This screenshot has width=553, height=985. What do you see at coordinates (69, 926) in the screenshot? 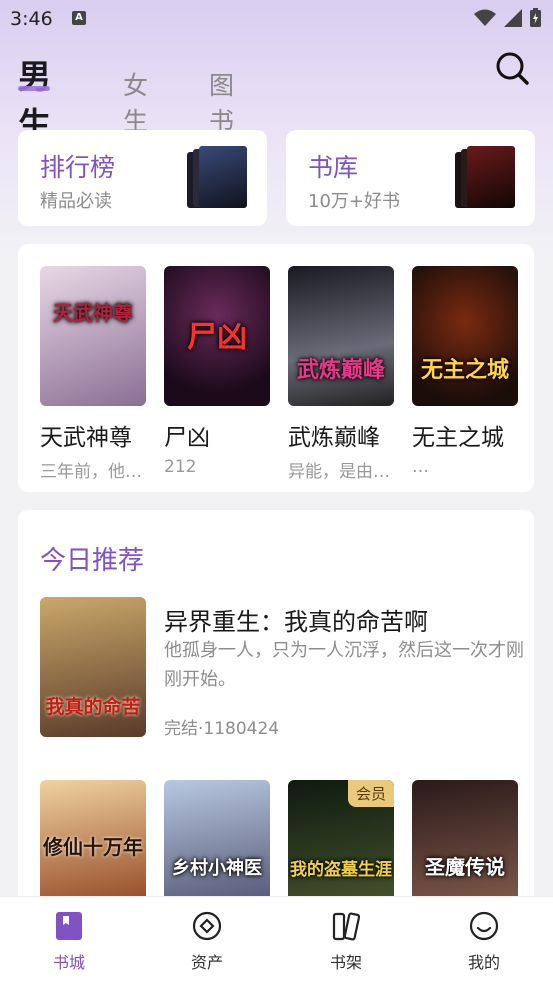
I see `bookstore-icon` at bounding box center [69, 926].